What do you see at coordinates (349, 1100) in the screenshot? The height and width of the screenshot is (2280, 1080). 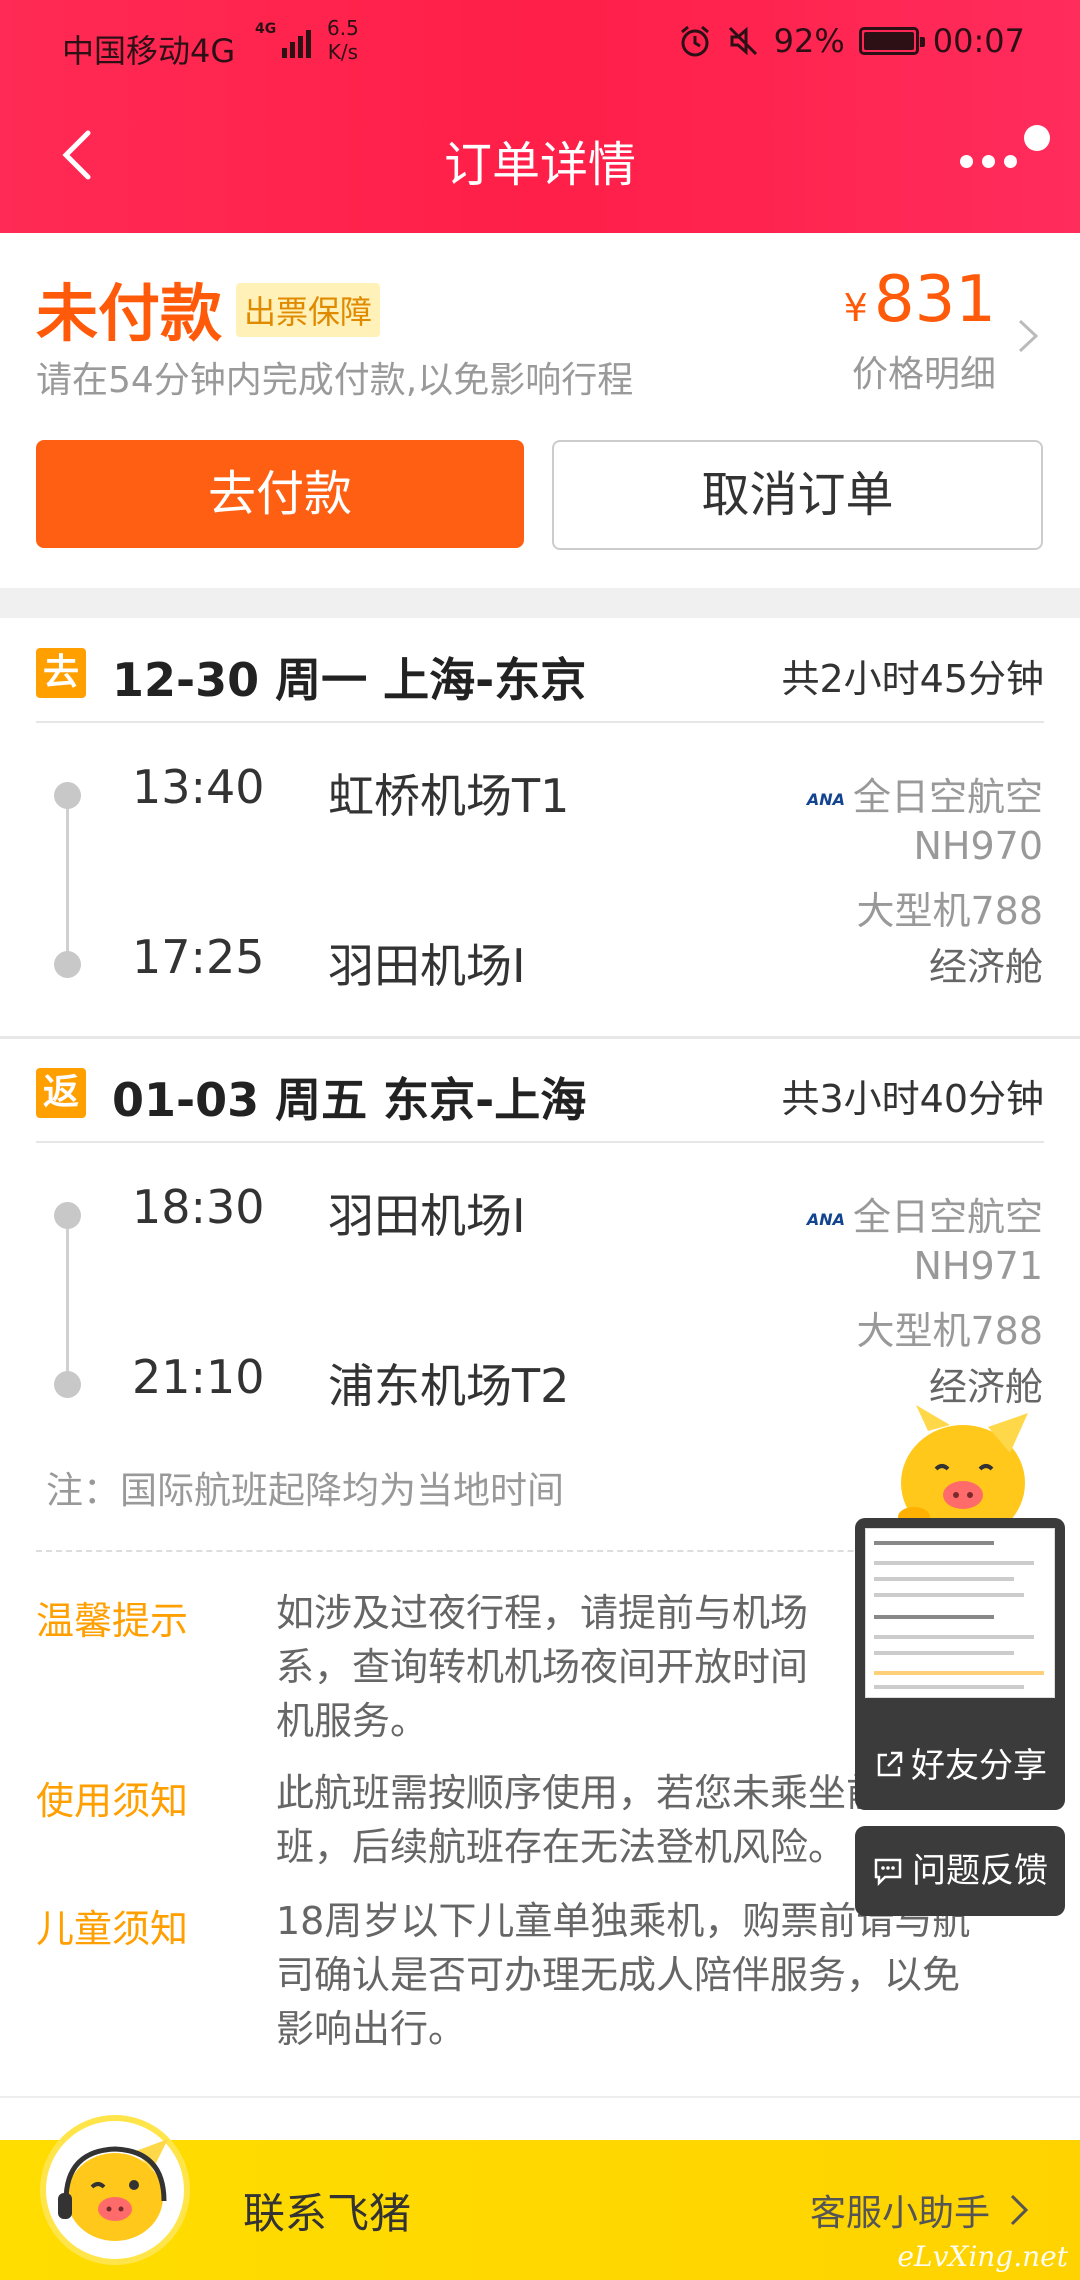 I see `segment-title: 01-03 周五 东京-上海` at bounding box center [349, 1100].